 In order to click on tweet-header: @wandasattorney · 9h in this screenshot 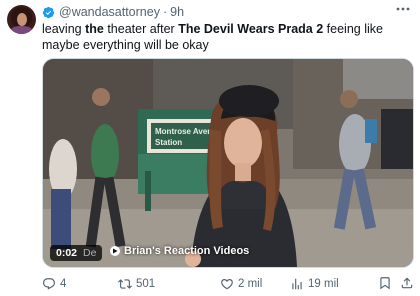, I will do `click(113, 12)`.